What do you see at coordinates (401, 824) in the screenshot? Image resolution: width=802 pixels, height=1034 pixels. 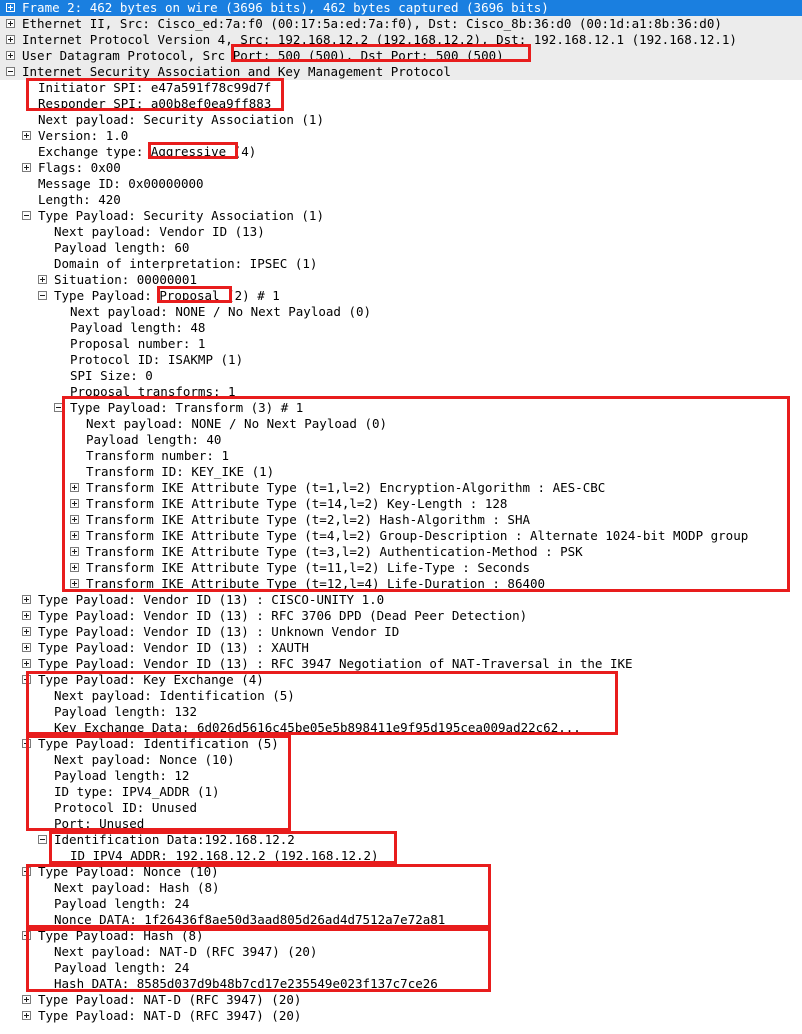 I see `tree-row: Port: Unused` at bounding box center [401, 824].